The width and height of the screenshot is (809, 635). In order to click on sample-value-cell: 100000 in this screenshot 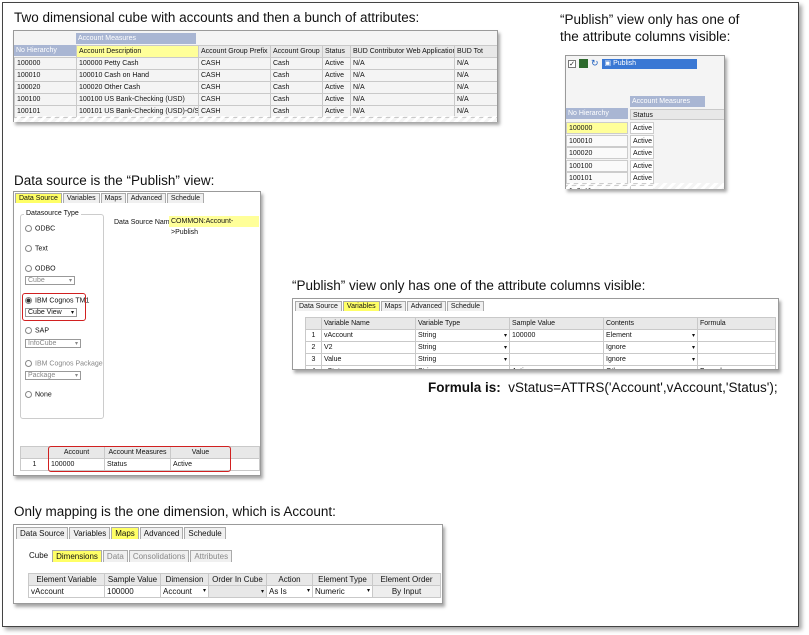, I will do `click(132, 591)`.